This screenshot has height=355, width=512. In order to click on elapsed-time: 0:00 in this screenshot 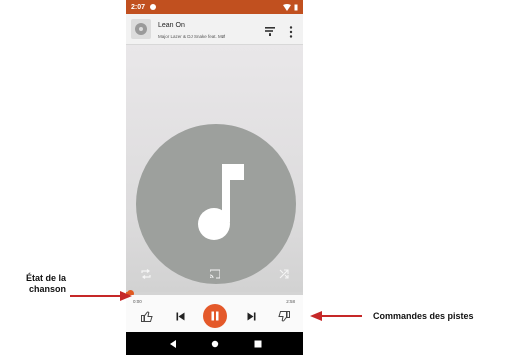, I will do `click(137, 301)`.